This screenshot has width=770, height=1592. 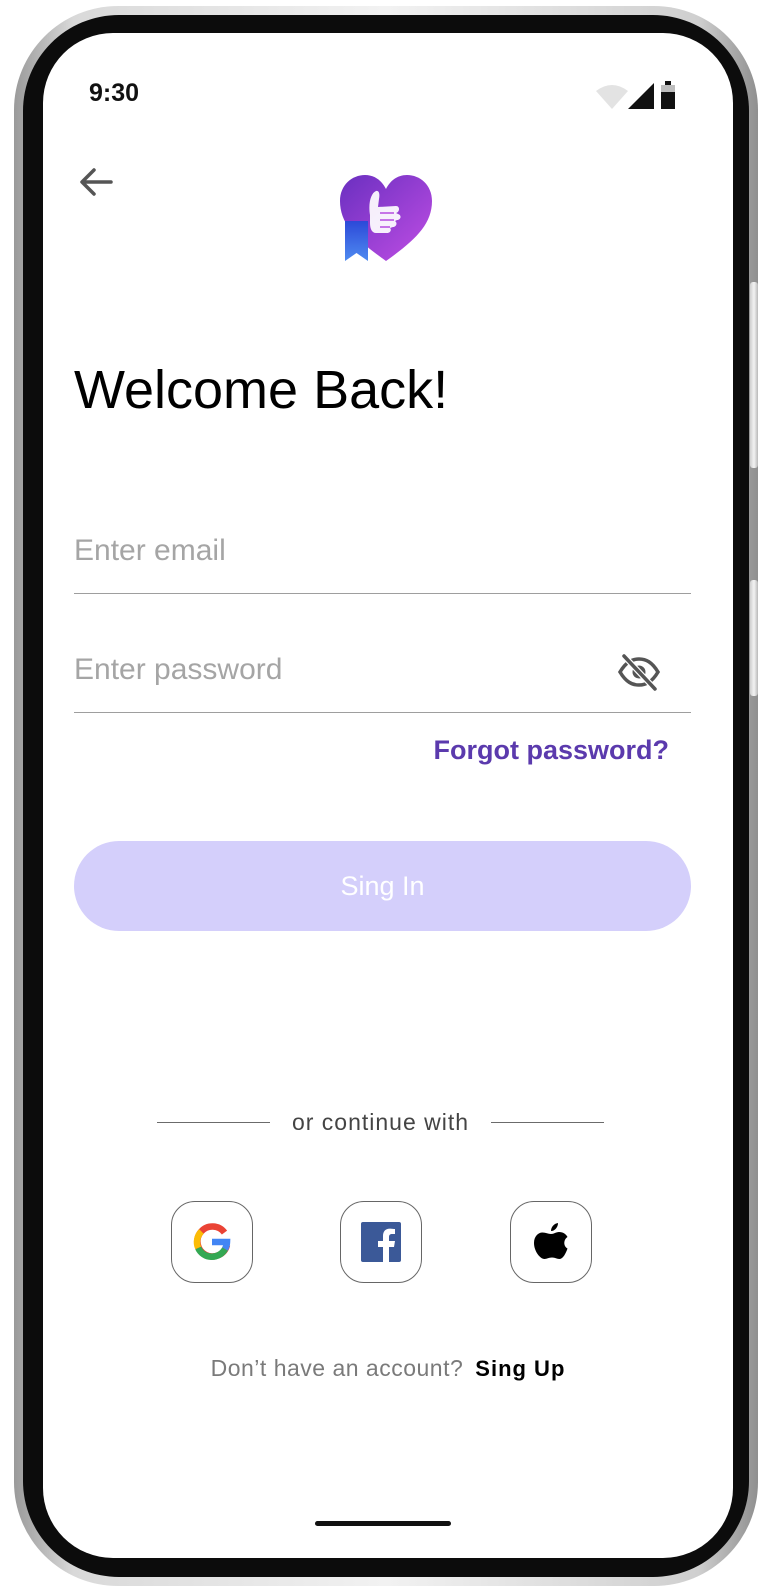 I want to click on sign-up-row: Don’t have an account? Sing Up, so click(x=388, y=1368).